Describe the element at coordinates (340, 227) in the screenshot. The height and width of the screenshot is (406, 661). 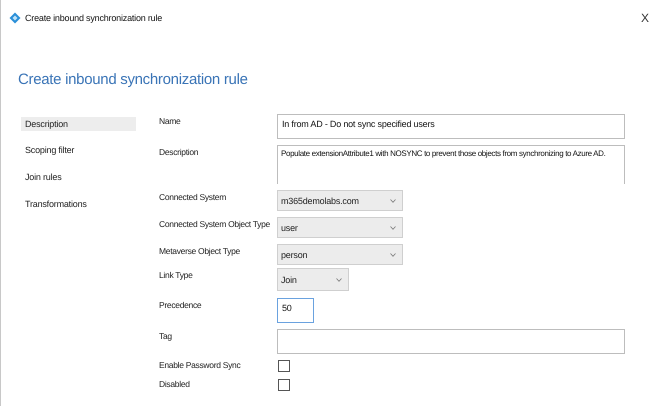
I see `dropdown: user` at that location.